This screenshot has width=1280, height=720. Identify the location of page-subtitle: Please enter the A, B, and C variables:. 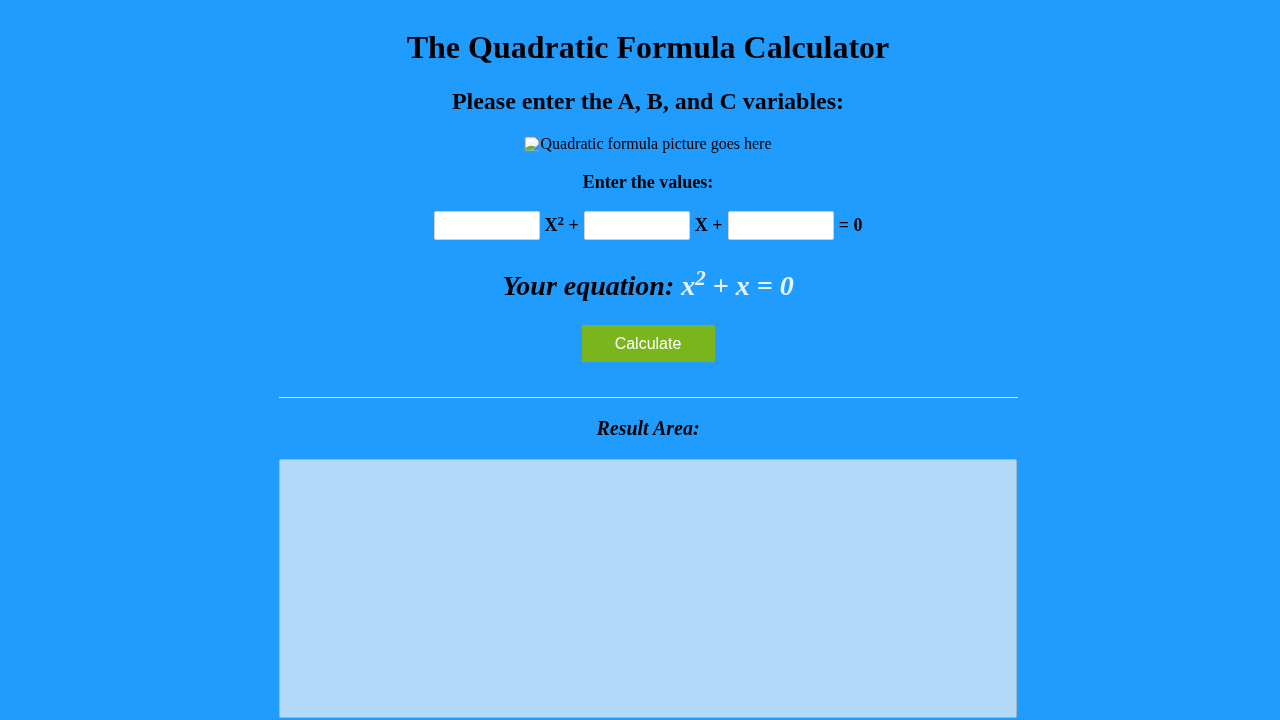
(648, 101).